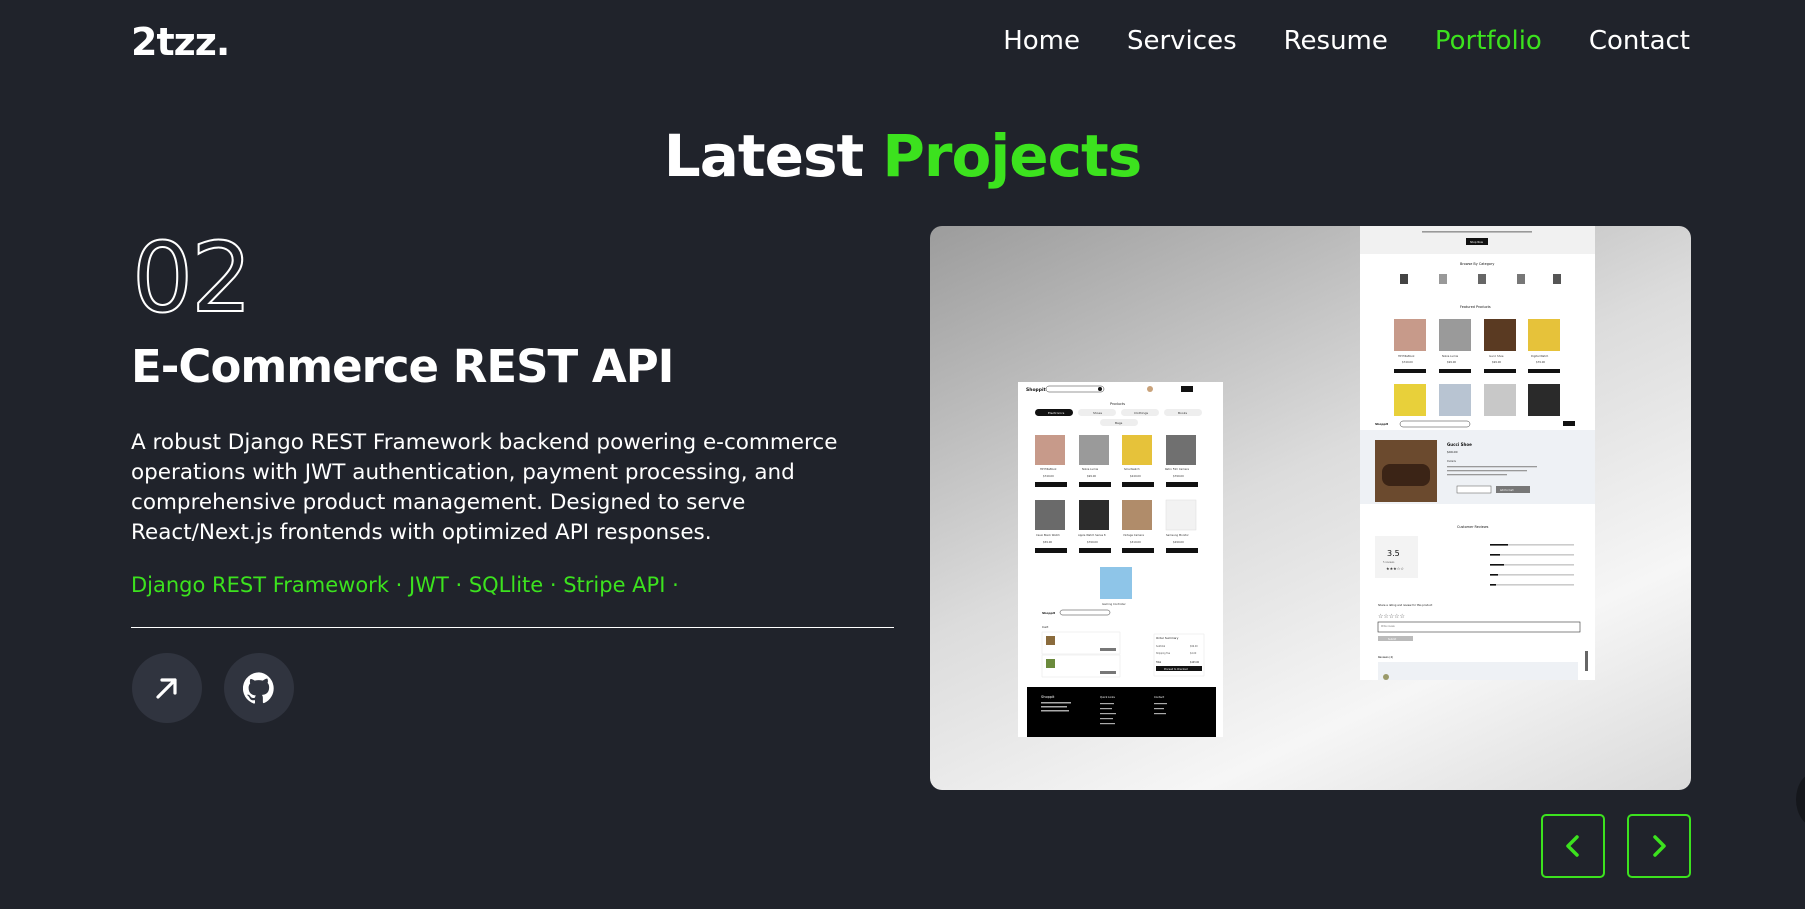 The height and width of the screenshot is (909, 1805). Describe the element at coordinates (1012, 156) in the screenshot. I see `section-title-accent: Projects` at that location.